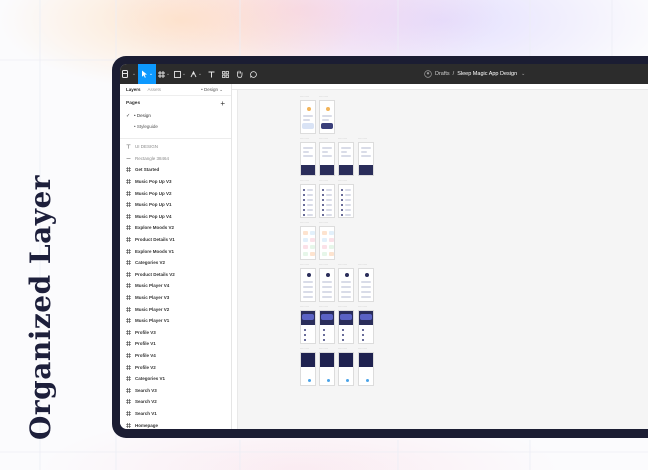 The width and height of the screenshot is (648, 470). I want to click on comment-icon, so click(253, 74).